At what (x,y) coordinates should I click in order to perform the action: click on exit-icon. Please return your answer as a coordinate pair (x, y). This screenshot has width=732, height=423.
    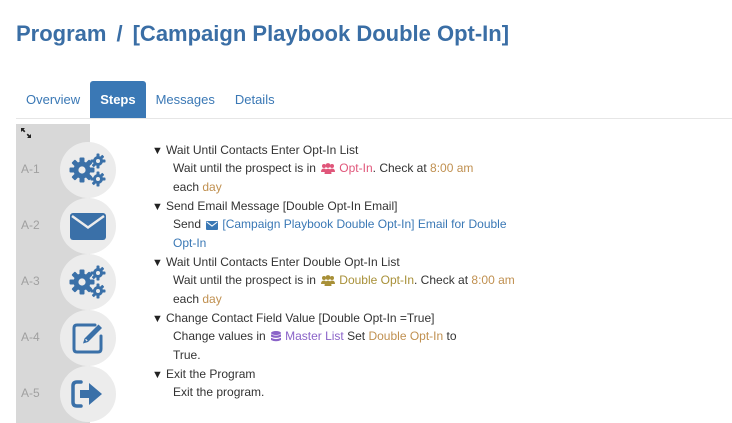
    Looking at the image, I should click on (88, 394).